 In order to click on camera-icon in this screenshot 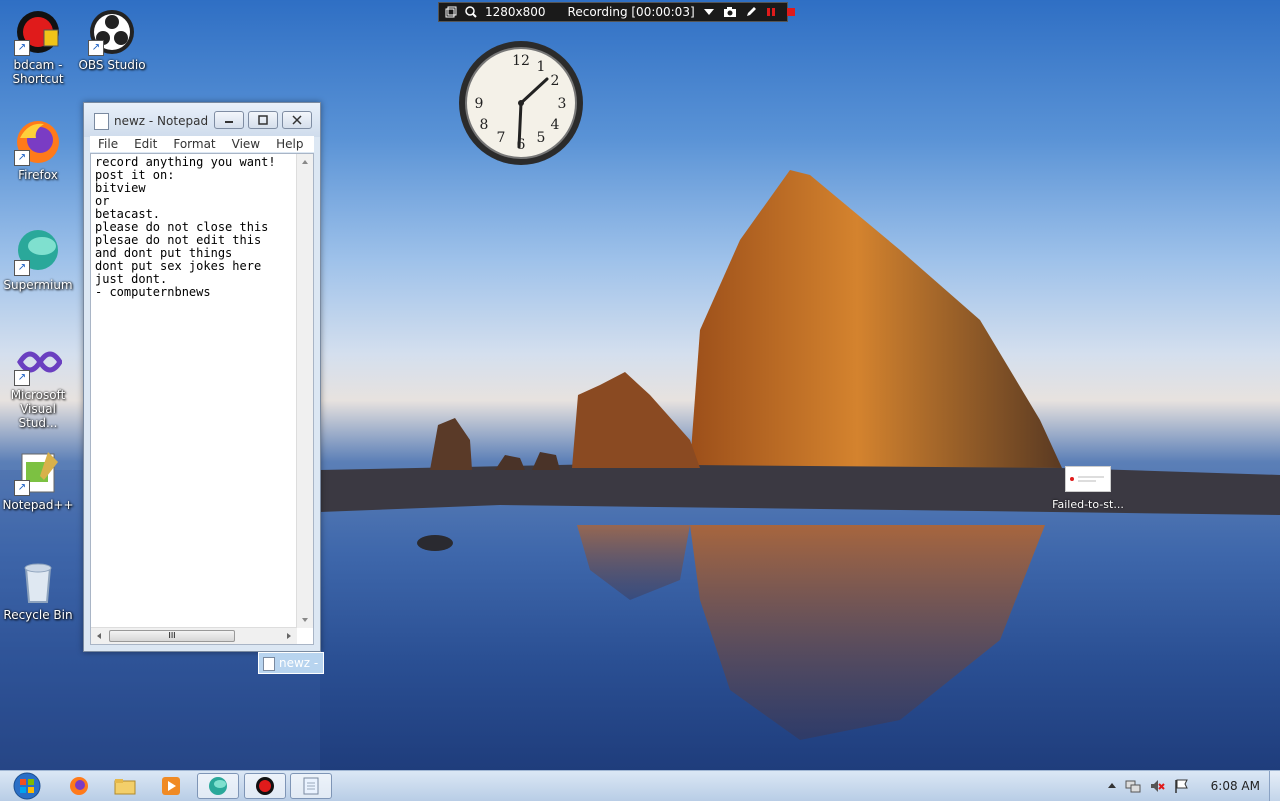, I will do `click(730, 12)`.